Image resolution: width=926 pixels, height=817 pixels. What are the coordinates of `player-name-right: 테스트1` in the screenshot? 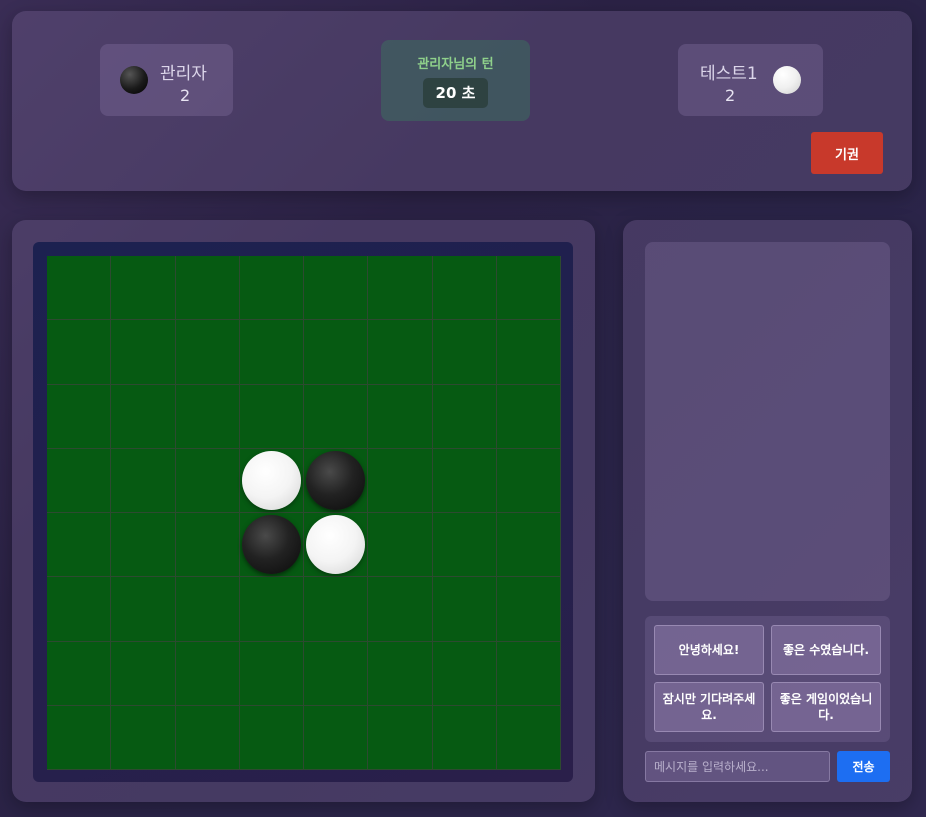 It's located at (729, 74).